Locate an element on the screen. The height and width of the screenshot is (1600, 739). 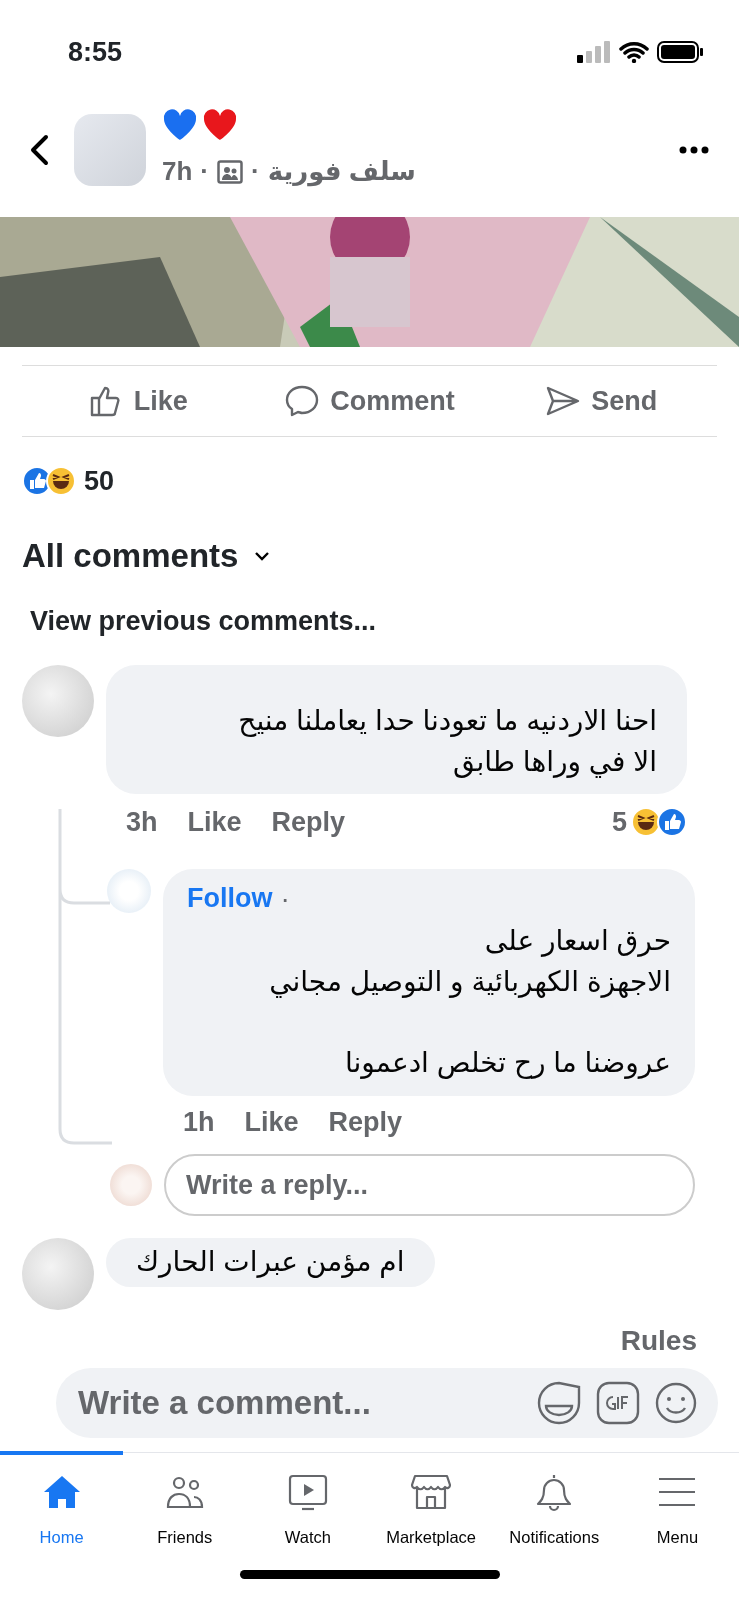
signal-icon is located at coordinates (594, 52).